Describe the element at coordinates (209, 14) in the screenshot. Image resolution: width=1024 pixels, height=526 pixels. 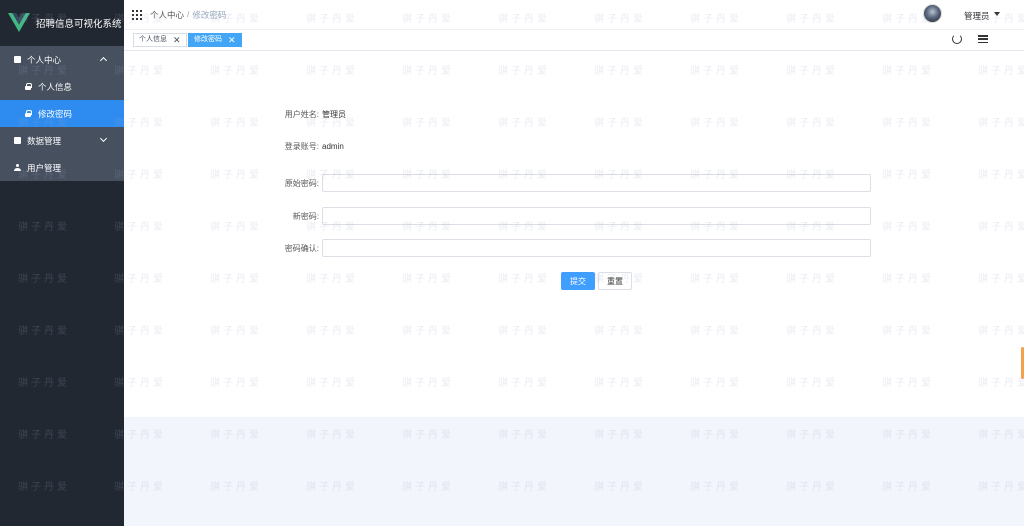
I see `breadcrumb-item-change-password: 修改密码` at that location.